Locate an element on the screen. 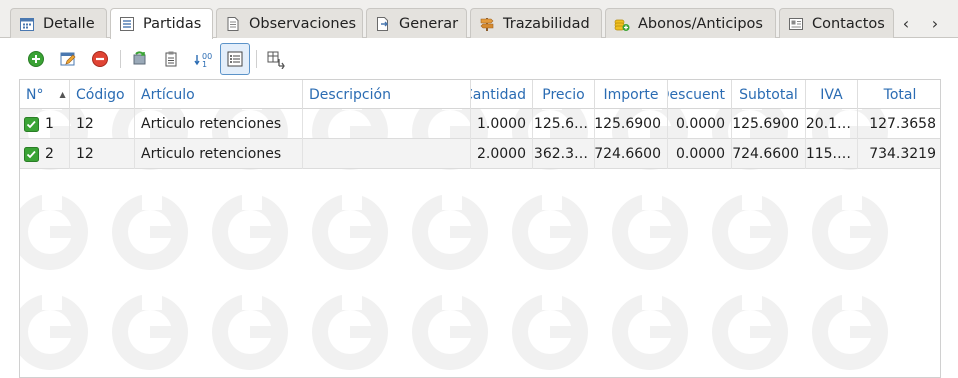 The height and width of the screenshot is (378, 958). row-number: 1 is located at coordinates (49, 124).